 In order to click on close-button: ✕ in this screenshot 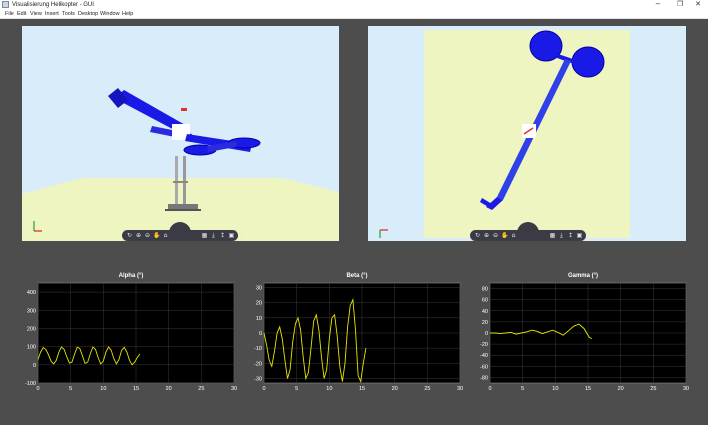, I will do `click(698, 5)`.